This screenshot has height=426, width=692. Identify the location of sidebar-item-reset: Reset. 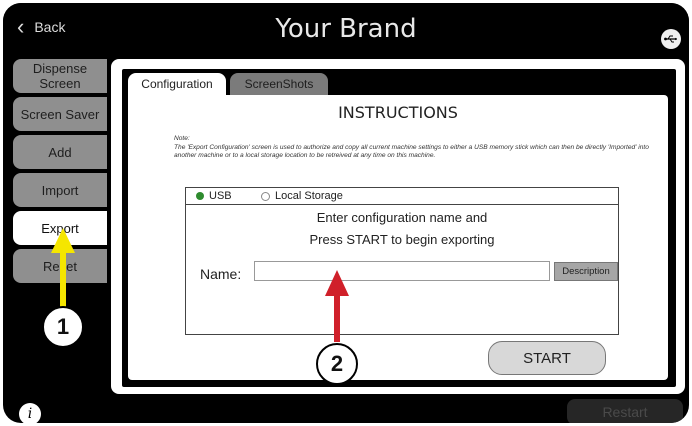
(60, 266).